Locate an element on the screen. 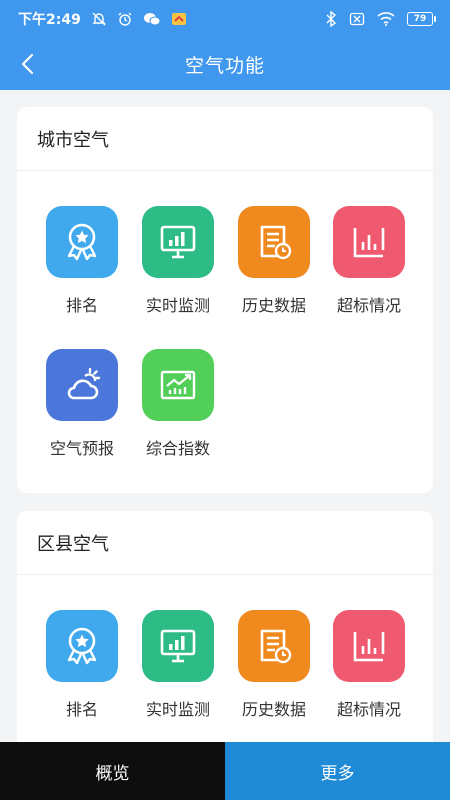 The image size is (450, 800). wifi-icon is located at coordinates (386, 19).